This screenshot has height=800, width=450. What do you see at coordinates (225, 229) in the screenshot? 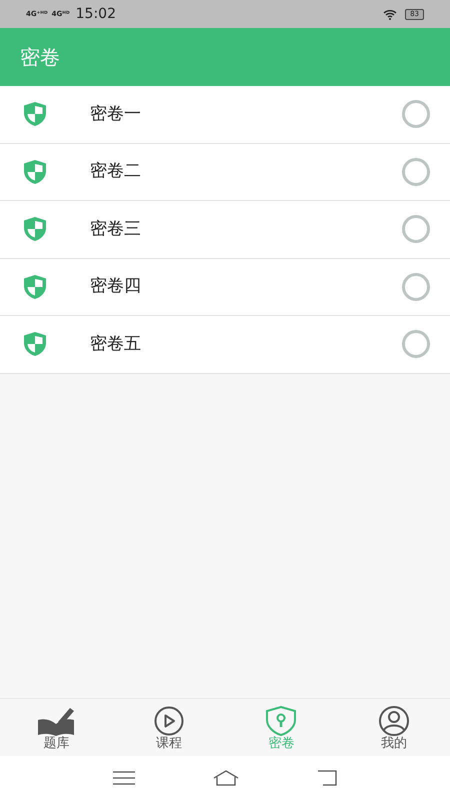
I see `paper-row: 密卷三` at bounding box center [225, 229].